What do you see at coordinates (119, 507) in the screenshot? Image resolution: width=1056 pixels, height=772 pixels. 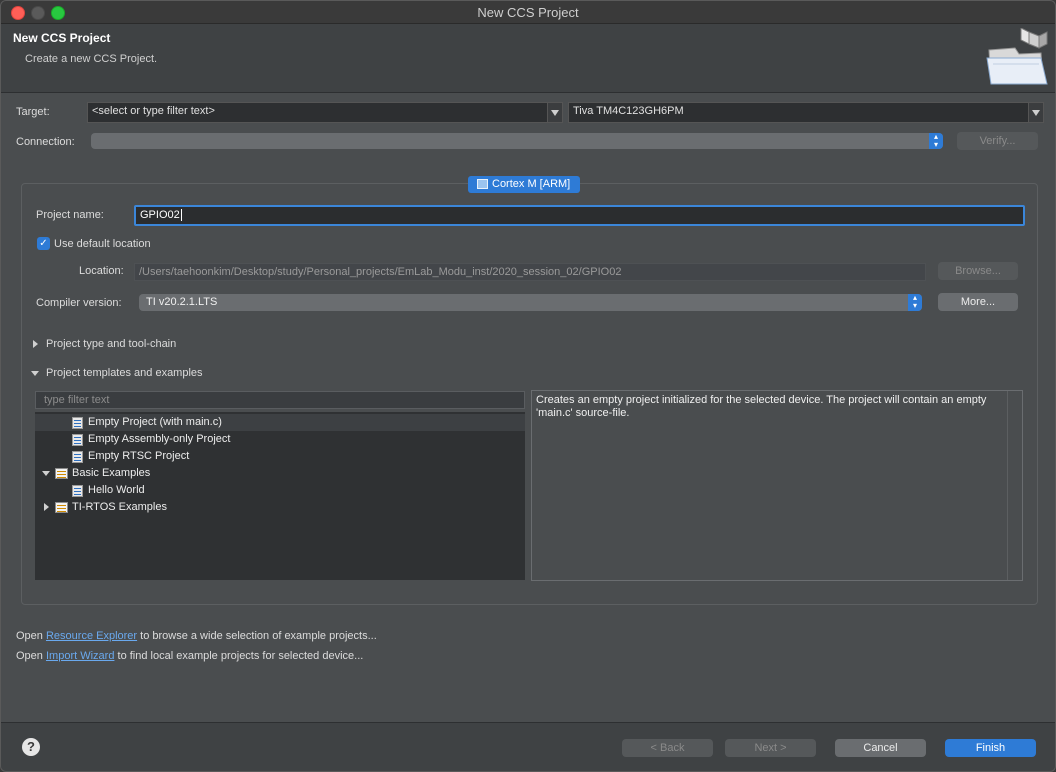 I see `tree-item-label: TI-RTOS Examples` at bounding box center [119, 507].